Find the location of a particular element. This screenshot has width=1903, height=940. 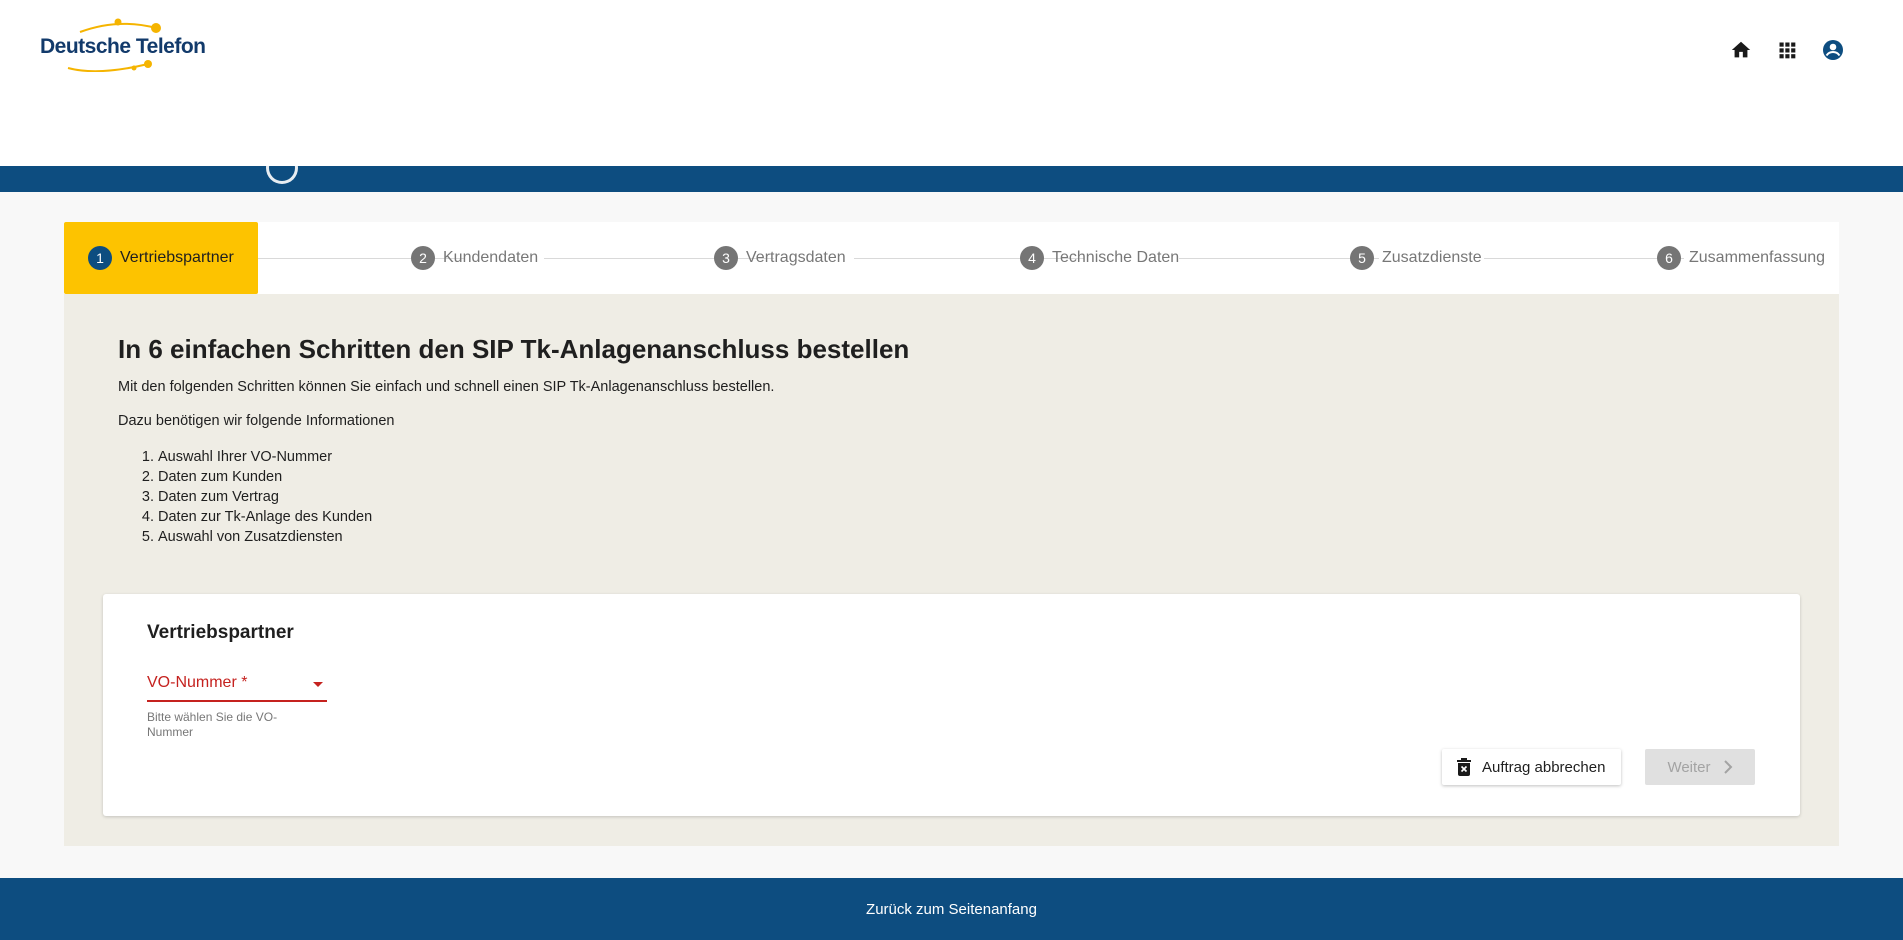

list-item: Auswahl Ihrer VO-Nummer is located at coordinates (533, 457).